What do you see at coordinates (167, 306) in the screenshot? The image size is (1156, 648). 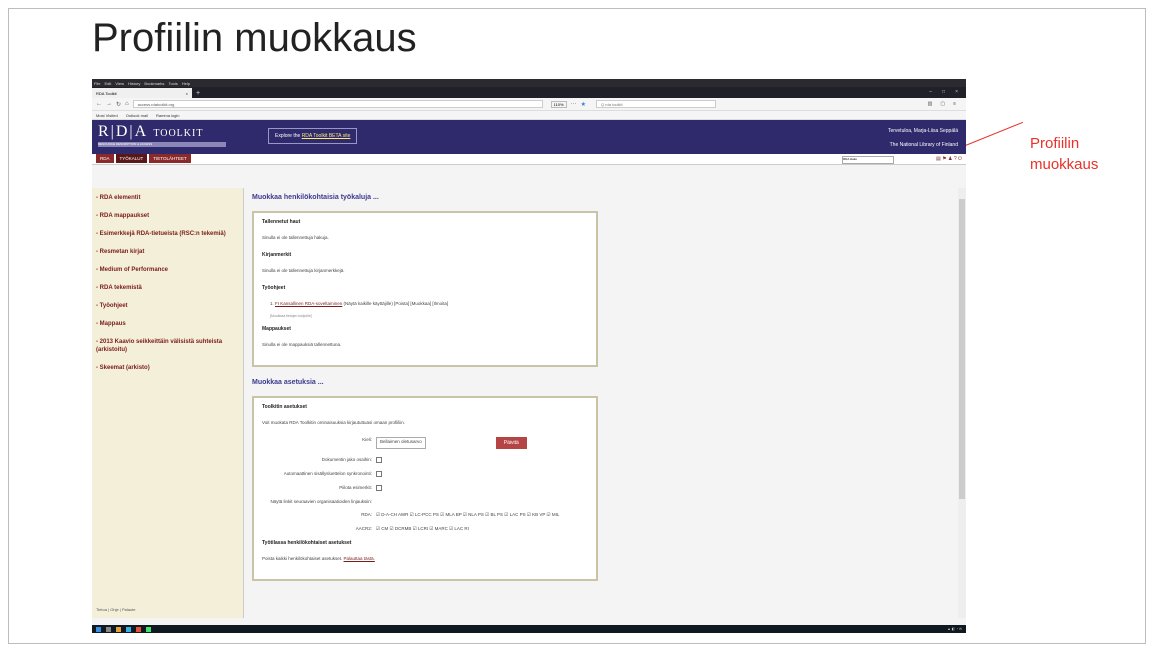 I see `nav-item-tyoohjeet: - Työohjeet` at bounding box center [167, 306].